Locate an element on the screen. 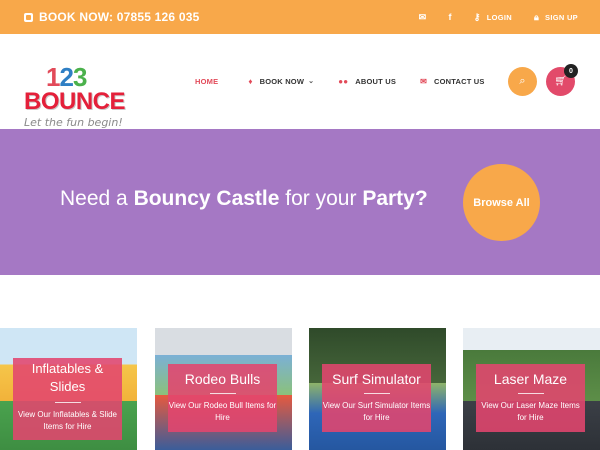 The image size is (600, 450). category-title: Rodeo Bulls is located at coordinates (222, 379).